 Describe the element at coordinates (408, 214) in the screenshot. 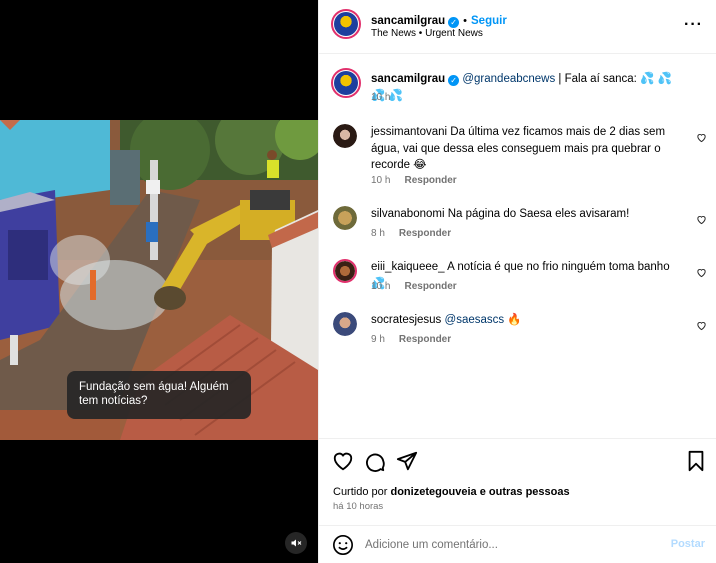

I see `comment-username: silvanabonomi` at that location.